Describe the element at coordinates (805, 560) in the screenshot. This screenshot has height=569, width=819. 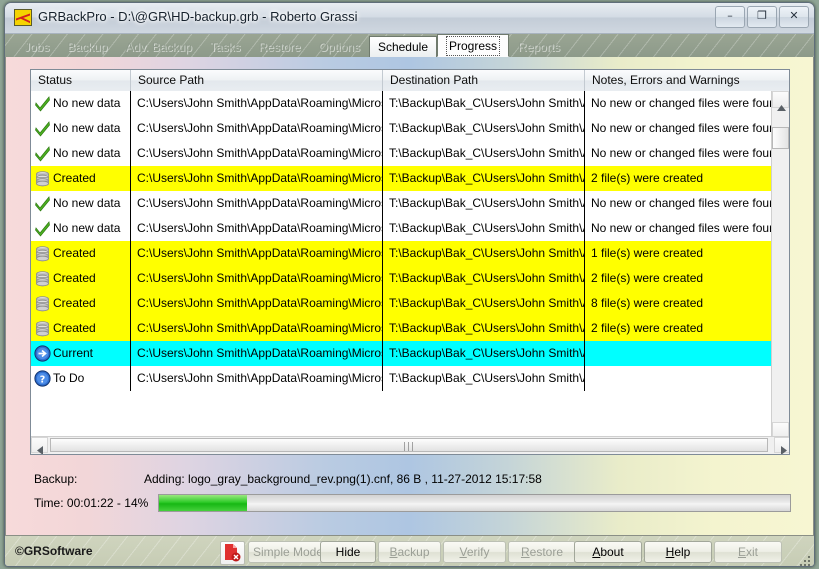
I see `resize-grip` at that location.